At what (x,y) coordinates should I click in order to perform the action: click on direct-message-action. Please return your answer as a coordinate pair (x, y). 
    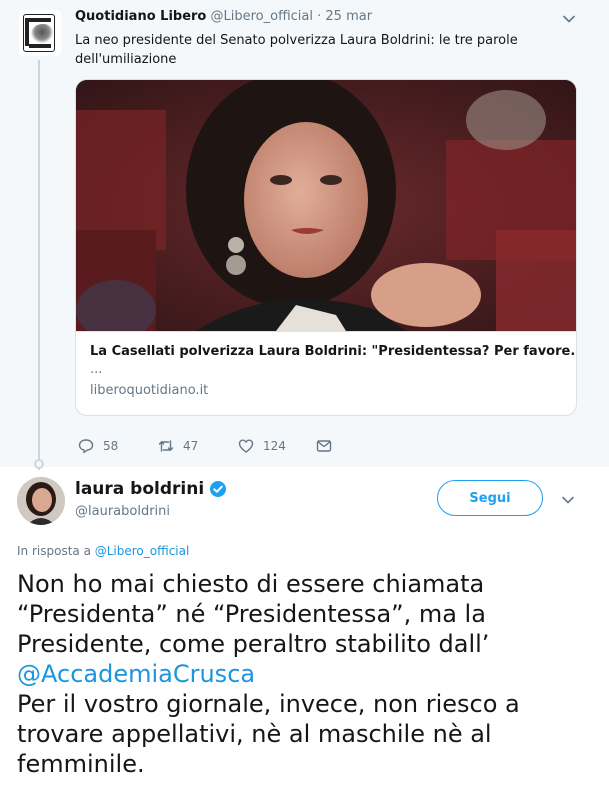
    Looking at the image, I should click on (328, 446).